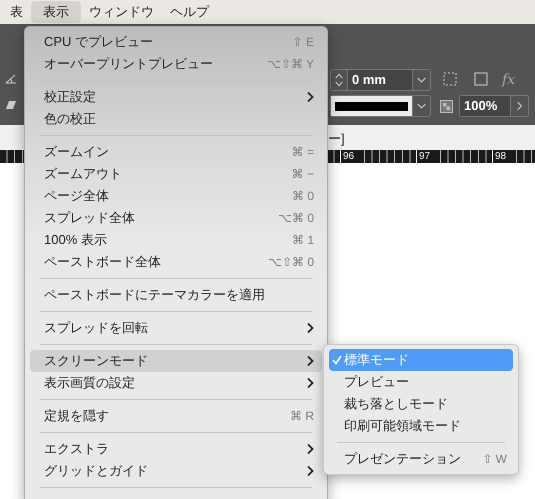 The height and width of the screenshot is (499, 535). What do you see at coordinates (176, 328) in the screenshot?
I see `menu-item: スプレッドを回転` at bounding box center [176, 328].